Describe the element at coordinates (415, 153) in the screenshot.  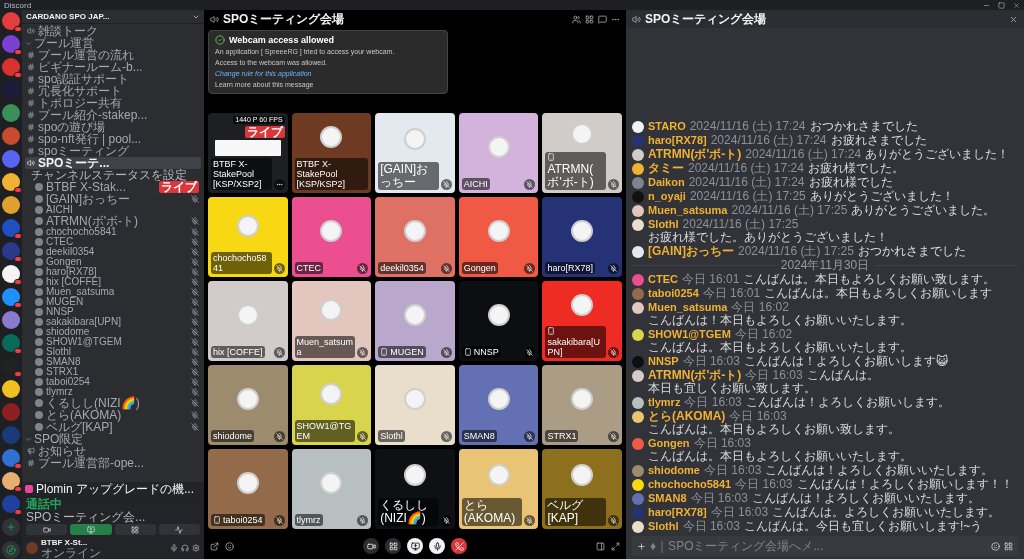
I see `video-tile: [GAIN]おっちー` at that location.